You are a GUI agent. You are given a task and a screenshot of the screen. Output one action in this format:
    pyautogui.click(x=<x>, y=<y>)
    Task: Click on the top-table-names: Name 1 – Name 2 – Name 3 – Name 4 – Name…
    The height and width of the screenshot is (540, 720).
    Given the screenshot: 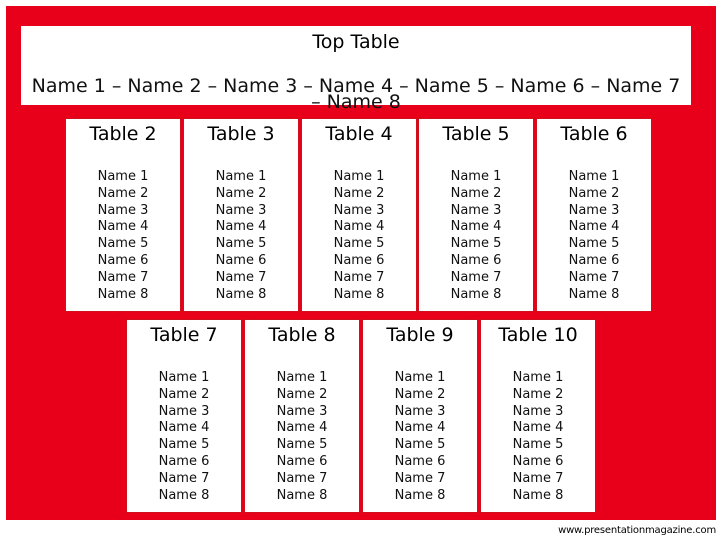 What is the action you would take?
    pyautogui.click(x=356, y=94)
    